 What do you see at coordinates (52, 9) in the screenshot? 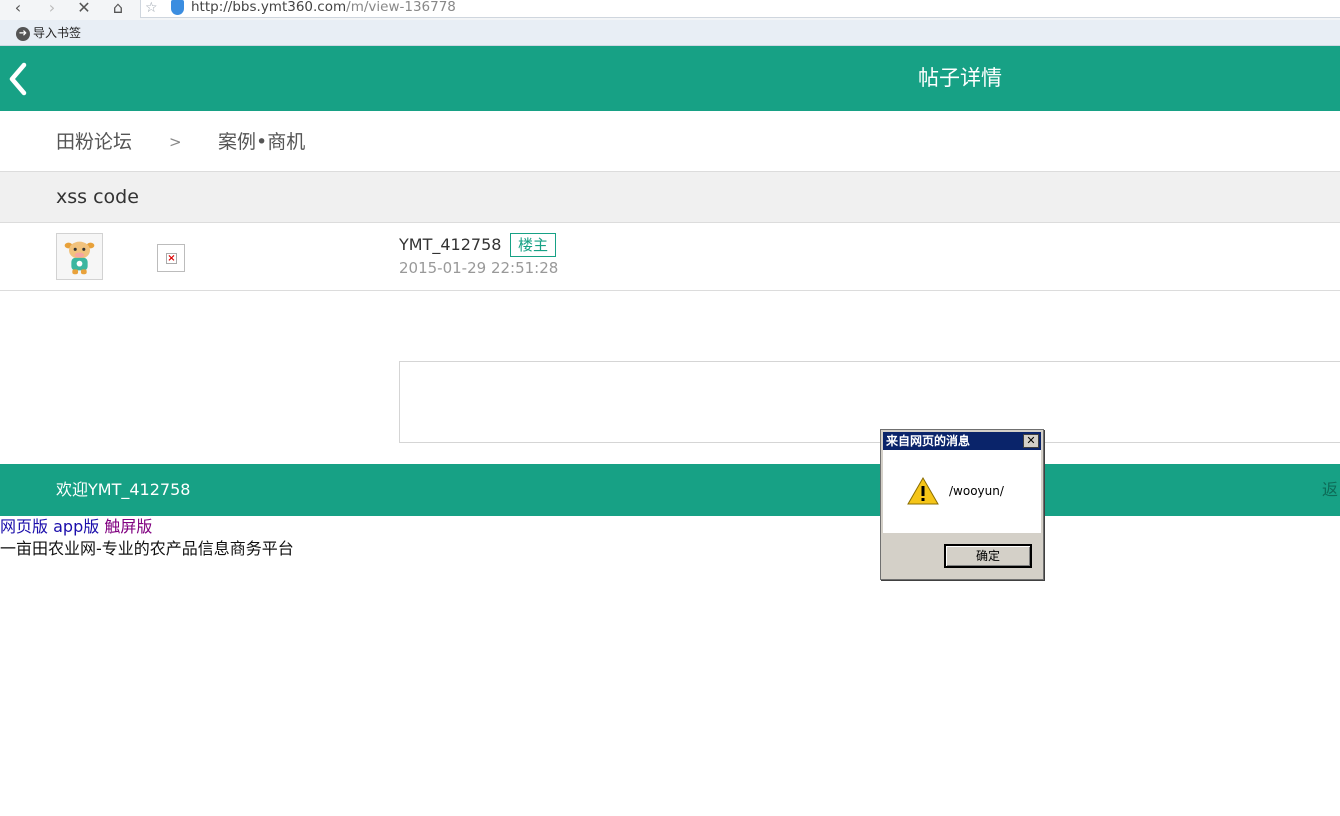
I see `forward-icon: ›` at bounding box center [52, 9].